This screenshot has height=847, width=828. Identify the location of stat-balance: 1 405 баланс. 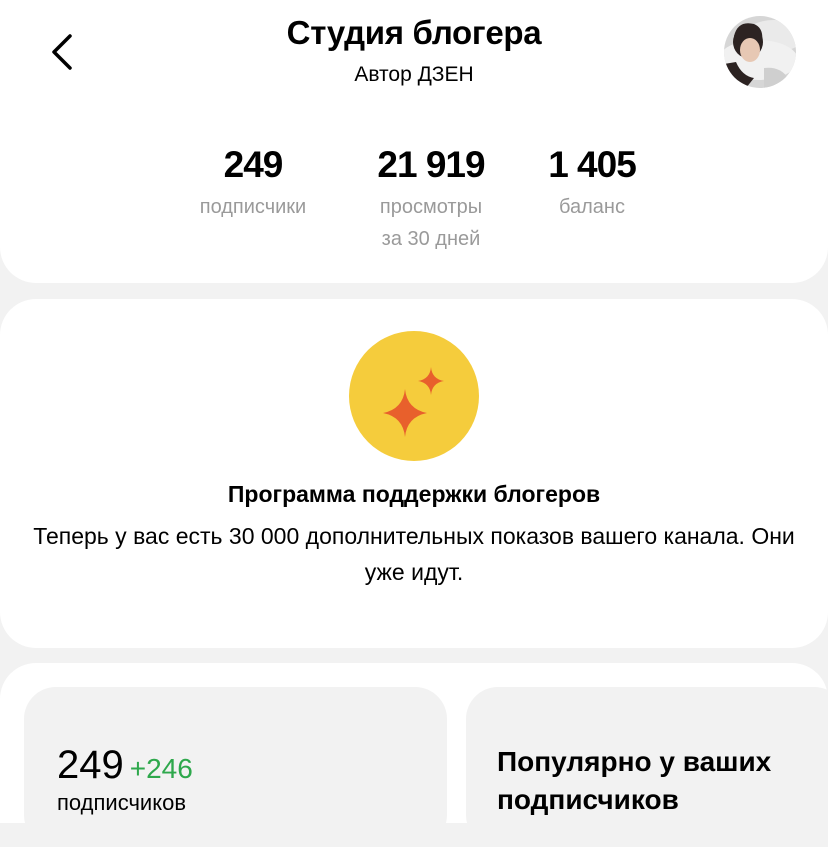
(592, 183).